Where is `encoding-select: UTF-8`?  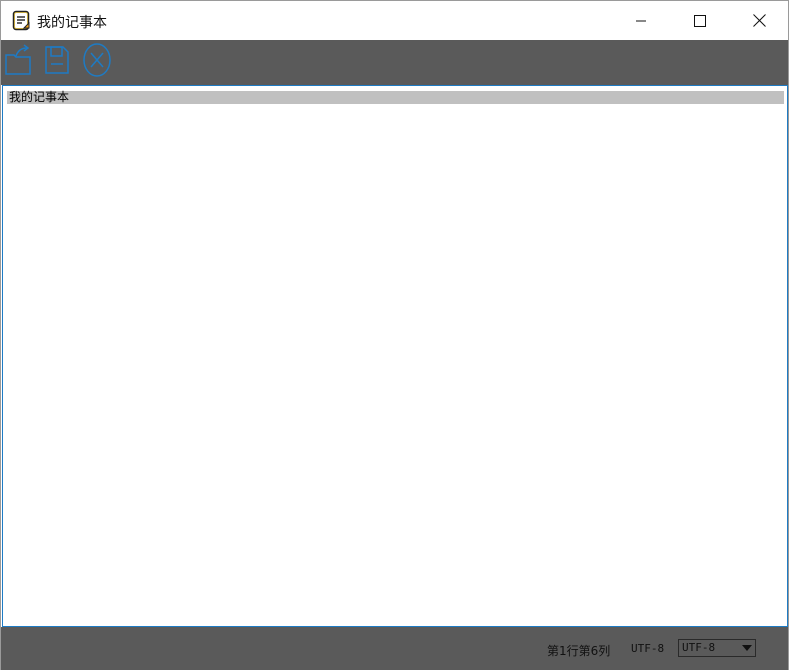 encoding-select: UTF-8 is located at coordinates (717, 648).